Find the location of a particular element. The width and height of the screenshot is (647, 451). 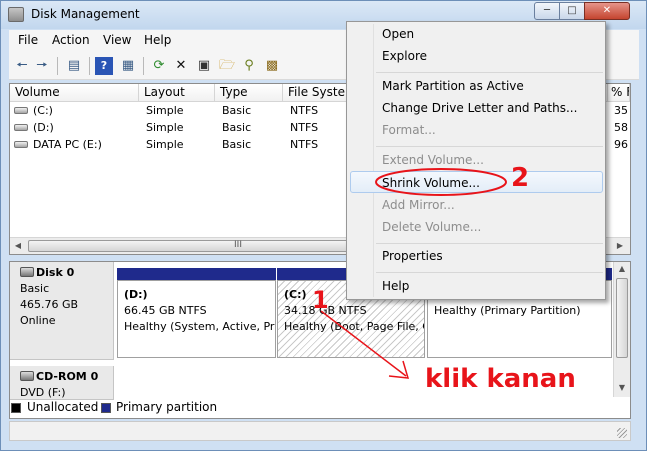

annotation-caption: klik kanan is located at coordinates (500, 379).